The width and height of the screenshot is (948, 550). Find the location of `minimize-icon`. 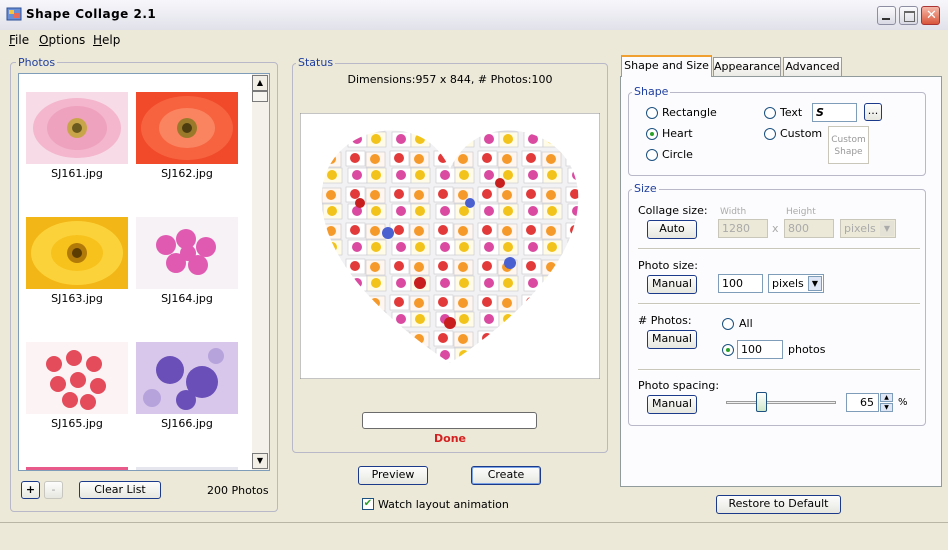

minimize-icon is located at coordinates (886, 19).